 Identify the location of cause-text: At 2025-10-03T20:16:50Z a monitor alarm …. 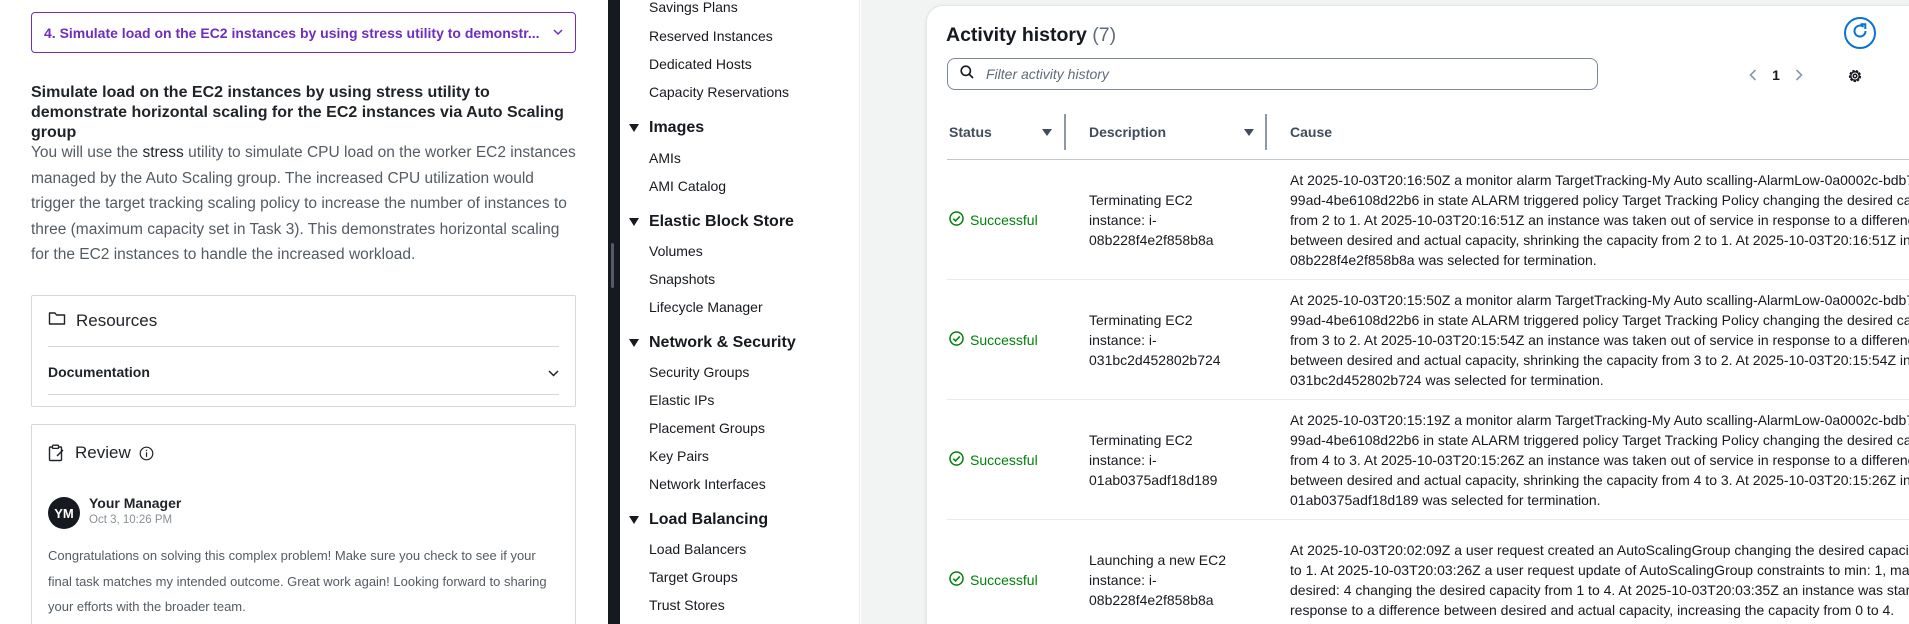
(1599, 219).